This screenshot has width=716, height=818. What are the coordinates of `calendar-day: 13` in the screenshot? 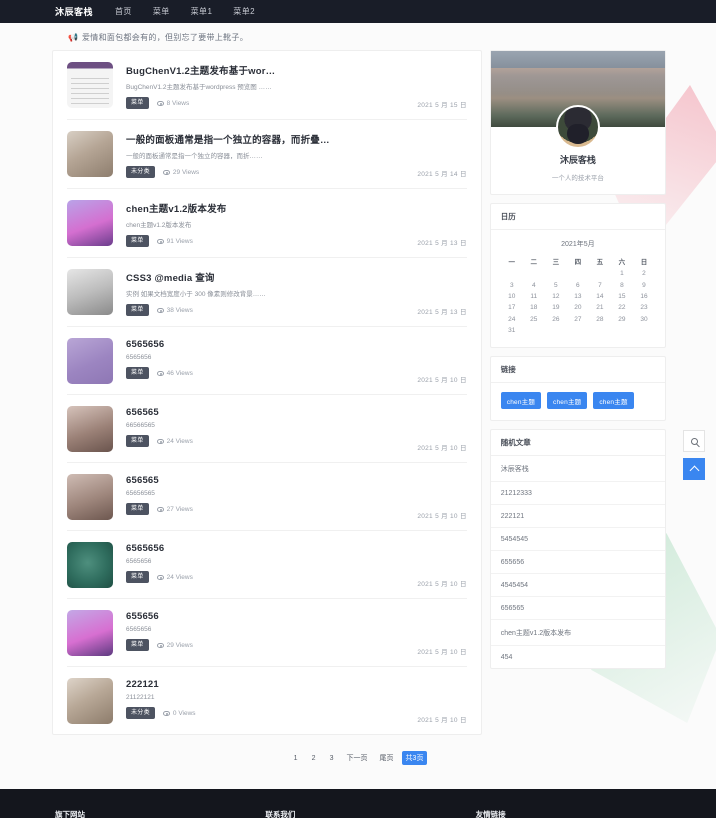 It's located at (578, 296).